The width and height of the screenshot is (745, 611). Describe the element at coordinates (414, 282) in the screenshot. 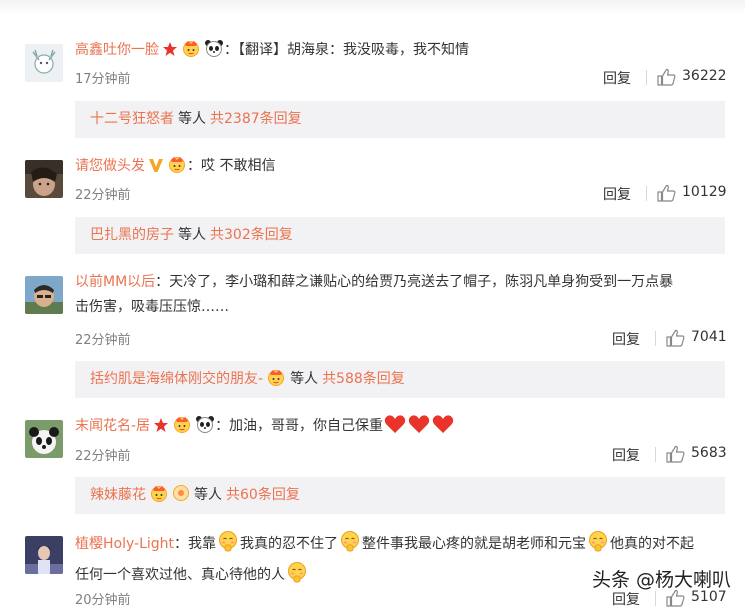

I see `comment-text: ：天冷了，李小璐和薛之谦贴心的给贾乃亮送去了帽子，陈羽凡单身狗受到一万点暴` at that location.